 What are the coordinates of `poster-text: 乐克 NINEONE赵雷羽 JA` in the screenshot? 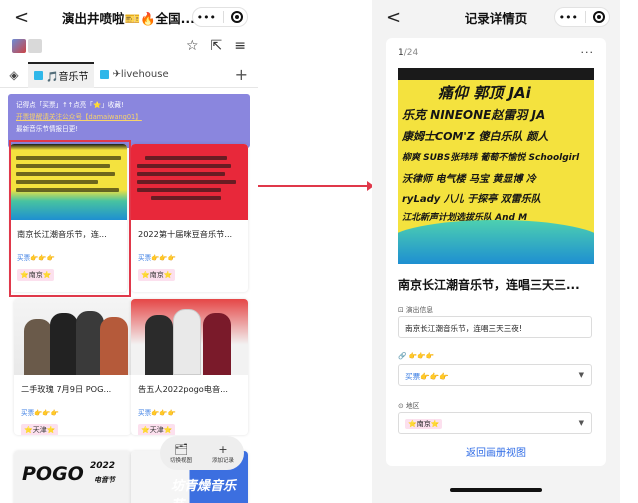 It's located at (474, 115).